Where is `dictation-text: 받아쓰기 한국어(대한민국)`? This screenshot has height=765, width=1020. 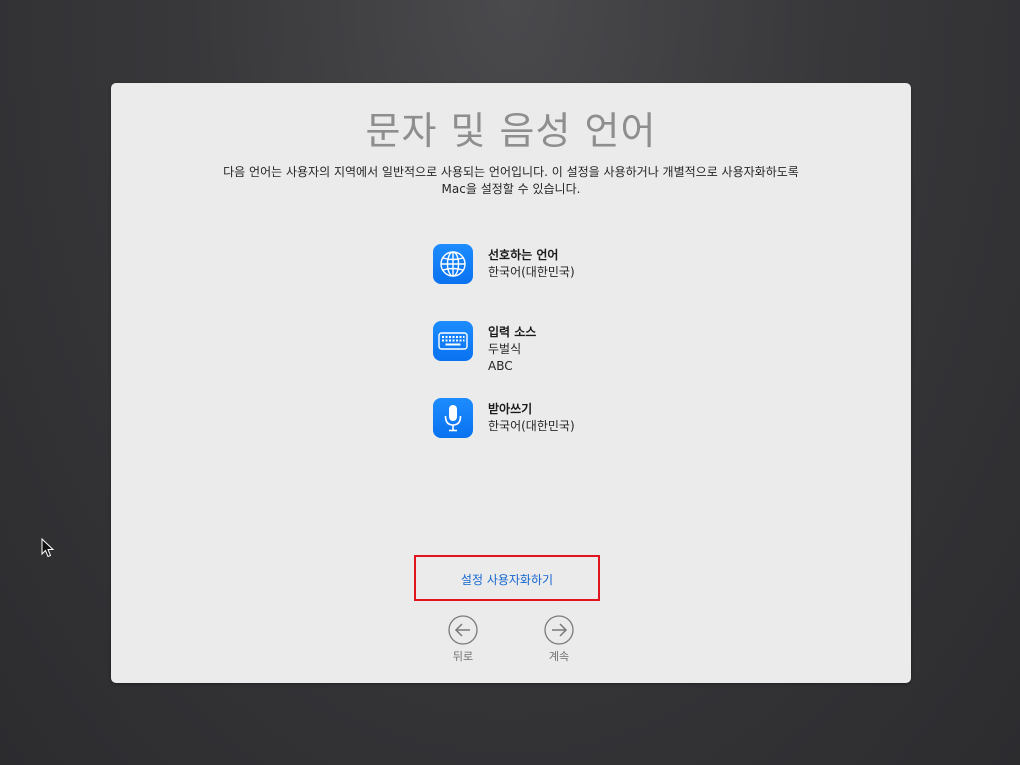
dictation-text: 받아쓰기 한국어(대한민국) is located at coordinates (531, 416).